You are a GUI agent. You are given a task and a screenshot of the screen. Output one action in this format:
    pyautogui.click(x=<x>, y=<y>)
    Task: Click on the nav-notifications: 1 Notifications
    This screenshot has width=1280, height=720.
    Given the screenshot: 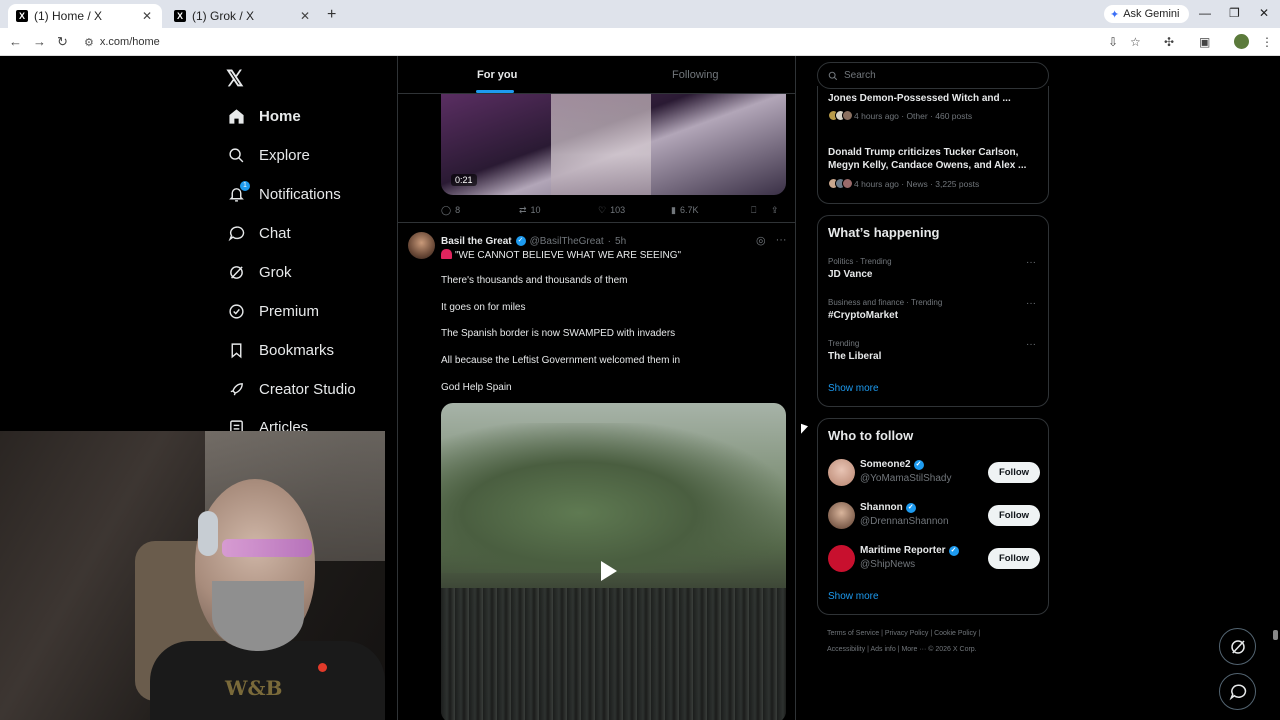 What is the action you would take?
    pyautogui.click(x=284, y=194)
    